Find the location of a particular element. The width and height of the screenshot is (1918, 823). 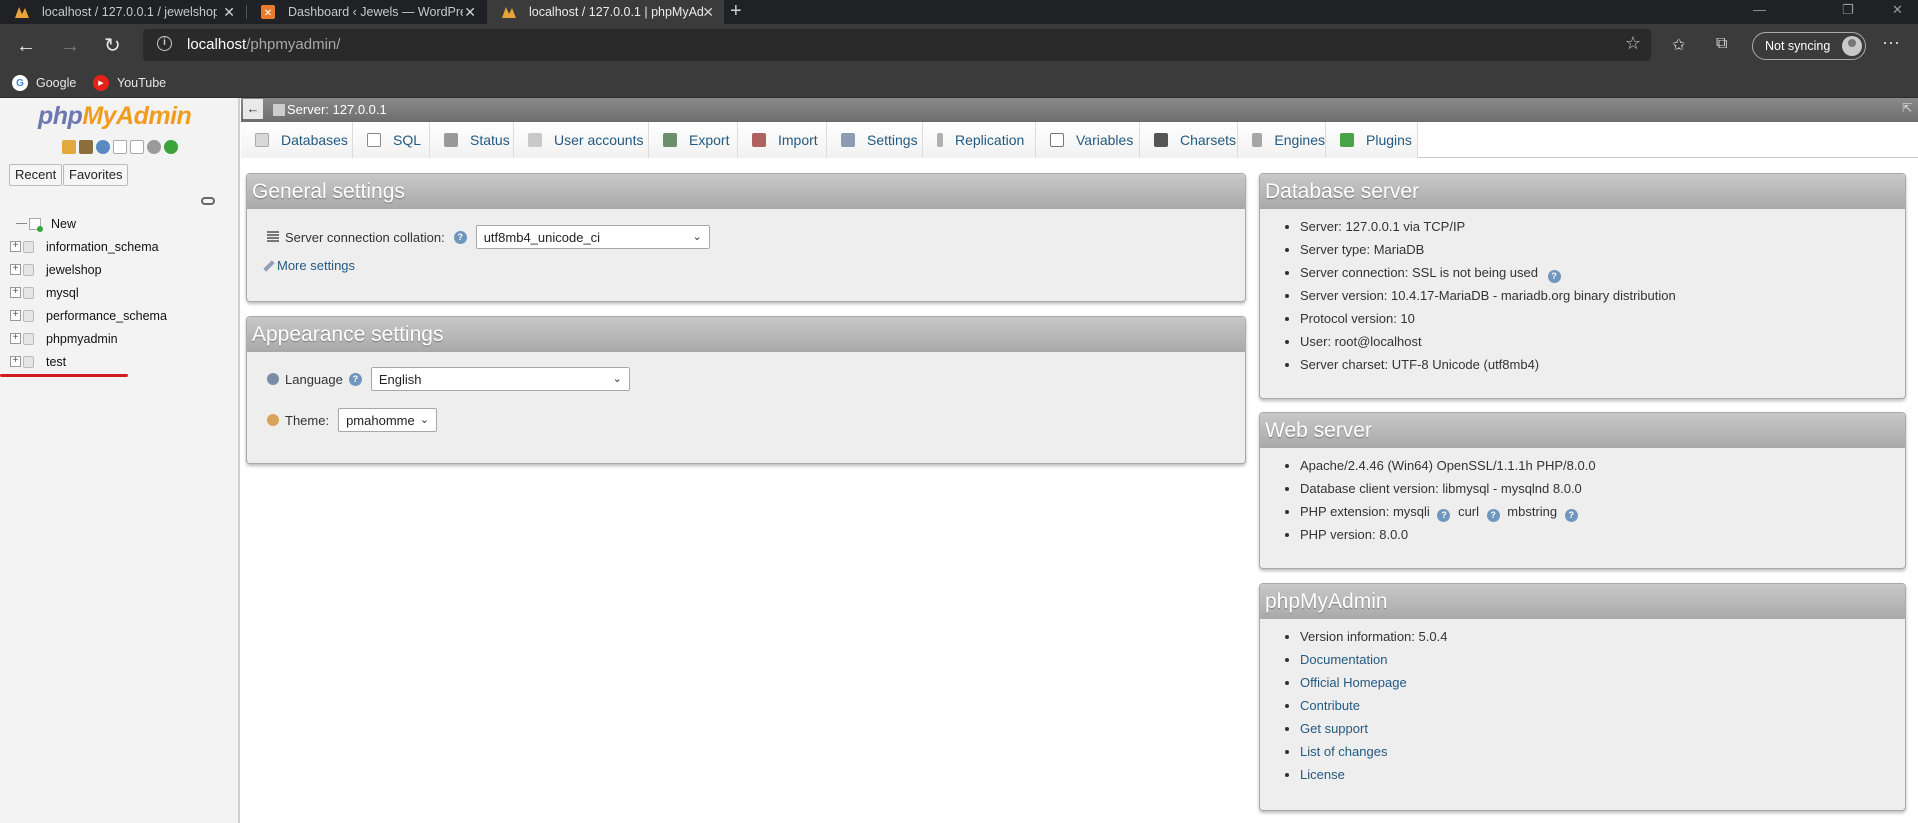

contribute-link: Contribute is located at coordinates (1330, 705).